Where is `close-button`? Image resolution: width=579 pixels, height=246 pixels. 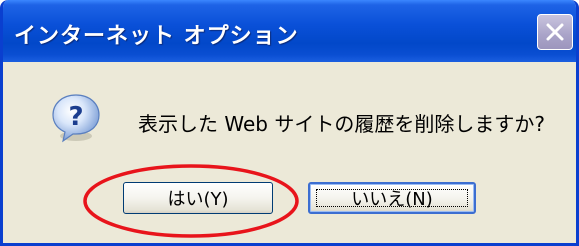
close-button is located at coordinates (555, 32).